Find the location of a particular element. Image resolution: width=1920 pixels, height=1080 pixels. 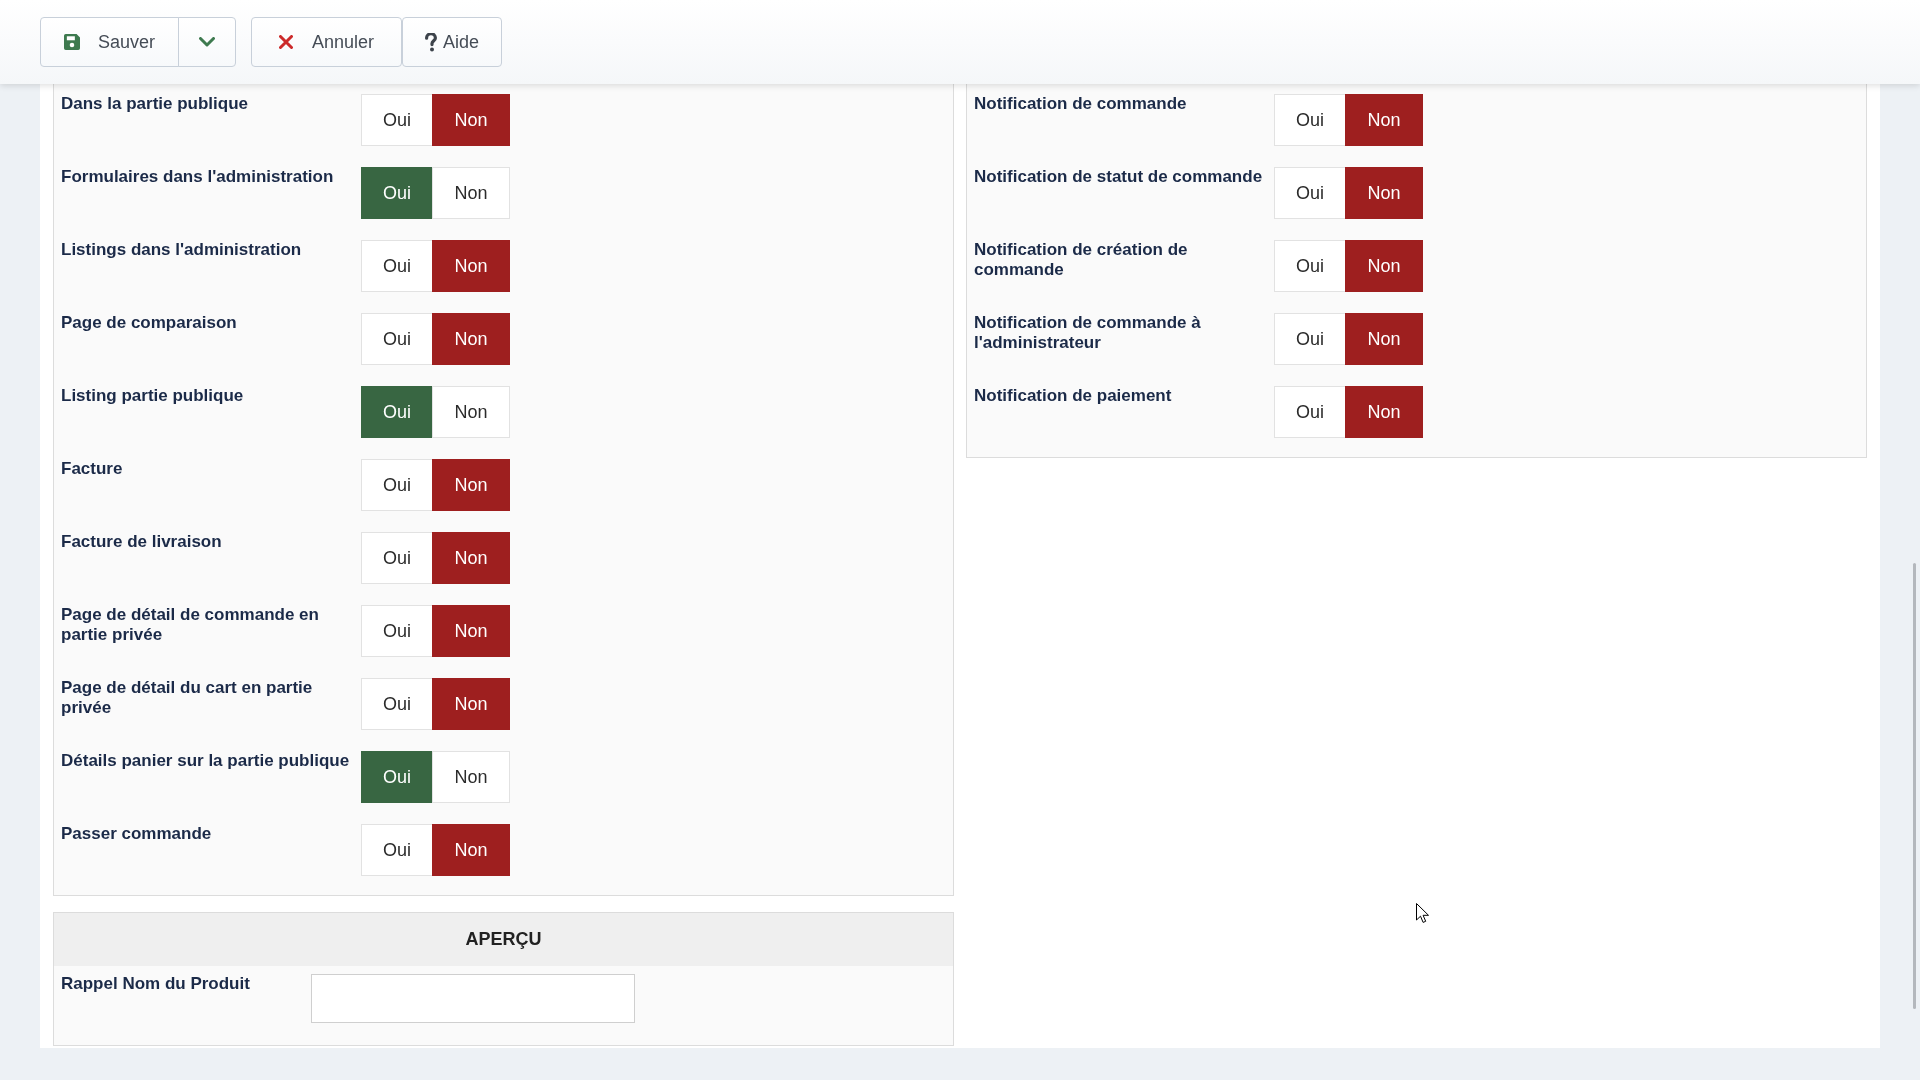

setting-label: Notification de création de commande is located at coordinates (1081, 260).